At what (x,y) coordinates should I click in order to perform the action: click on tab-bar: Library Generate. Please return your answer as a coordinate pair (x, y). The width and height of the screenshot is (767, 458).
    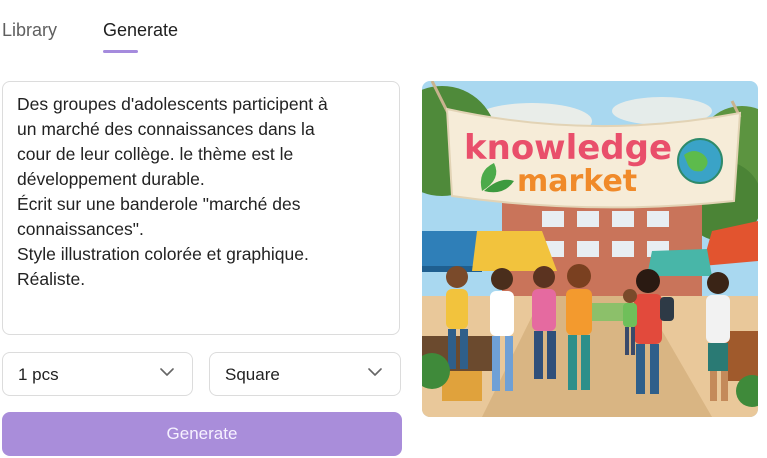
    Looking at the image, I should click on (200, 30).